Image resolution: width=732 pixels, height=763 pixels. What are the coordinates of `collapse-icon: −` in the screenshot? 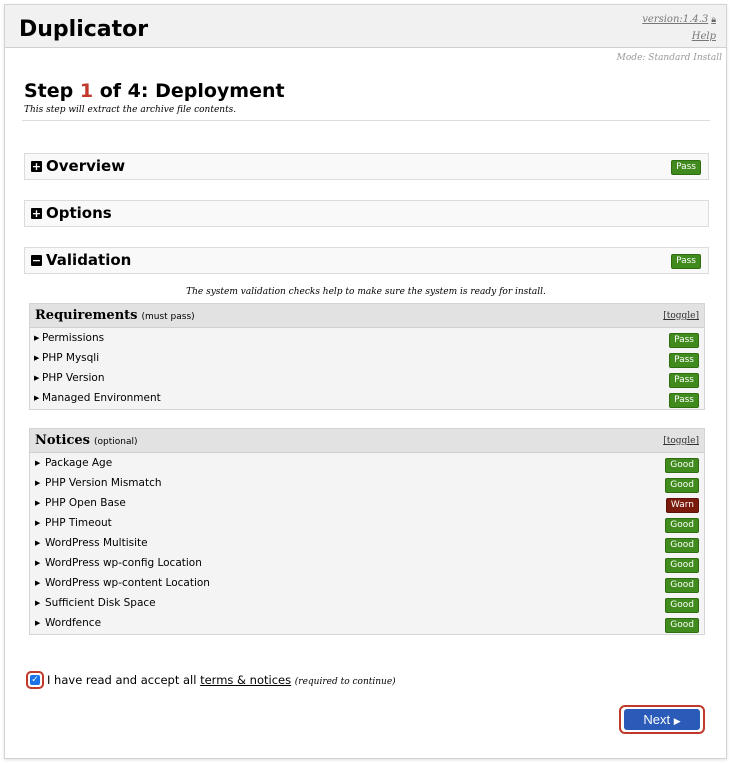 It's located at (36, 260).